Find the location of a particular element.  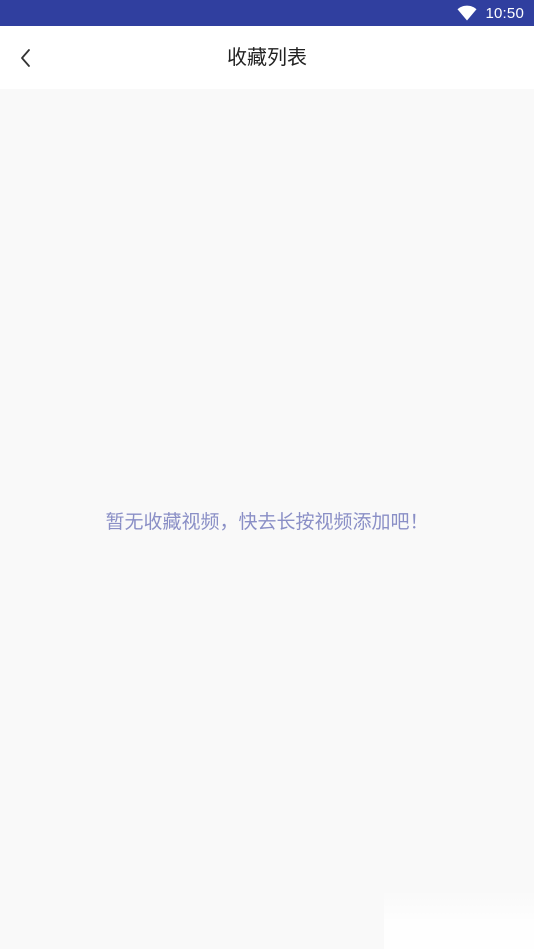

bottom-decoration is located at coordinates (459, 919).